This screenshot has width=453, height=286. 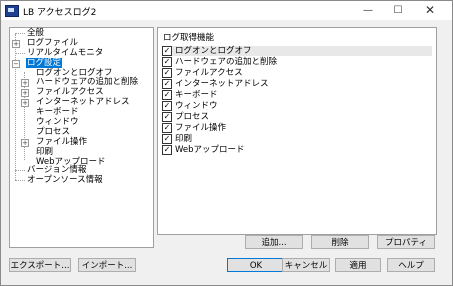 I want to click on properties-button: プロパティ, so click(x=406, y=242).